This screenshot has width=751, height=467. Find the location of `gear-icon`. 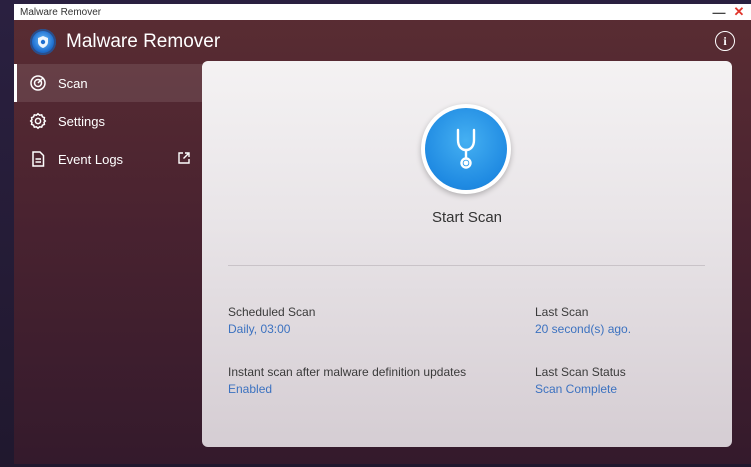

gear-icon is located at coordinates (38, 121).